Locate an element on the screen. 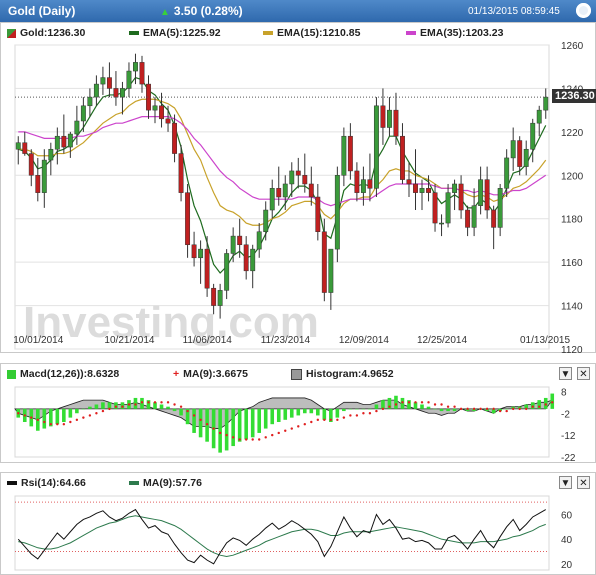 The image size is (596, 575). rsi-y-tick: 60 is located at coordinates (567, 516).